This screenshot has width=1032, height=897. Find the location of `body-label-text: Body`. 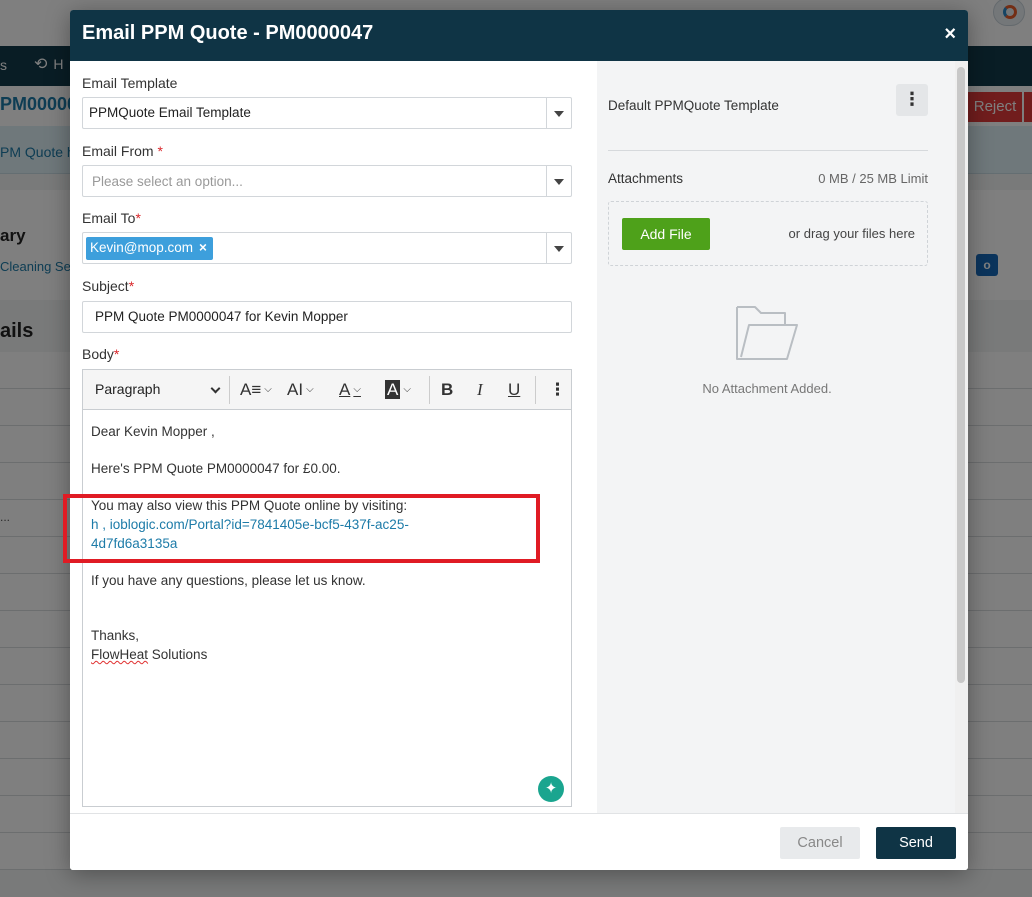

body-label-text: Body is located at coordinates (98, 354).